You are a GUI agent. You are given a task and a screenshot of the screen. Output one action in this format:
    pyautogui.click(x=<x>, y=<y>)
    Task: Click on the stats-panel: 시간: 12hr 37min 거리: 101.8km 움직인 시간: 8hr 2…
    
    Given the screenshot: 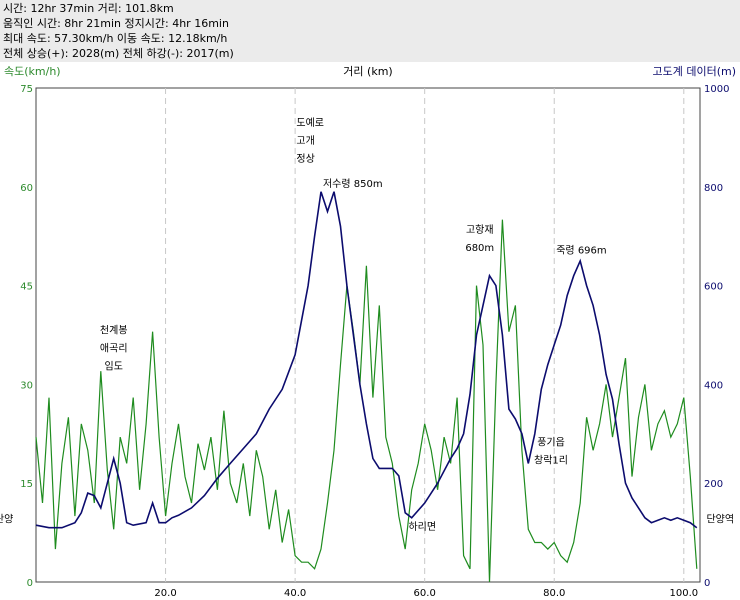 What is the action you would take?
    pyautogui.click(x=370, y=31)
    